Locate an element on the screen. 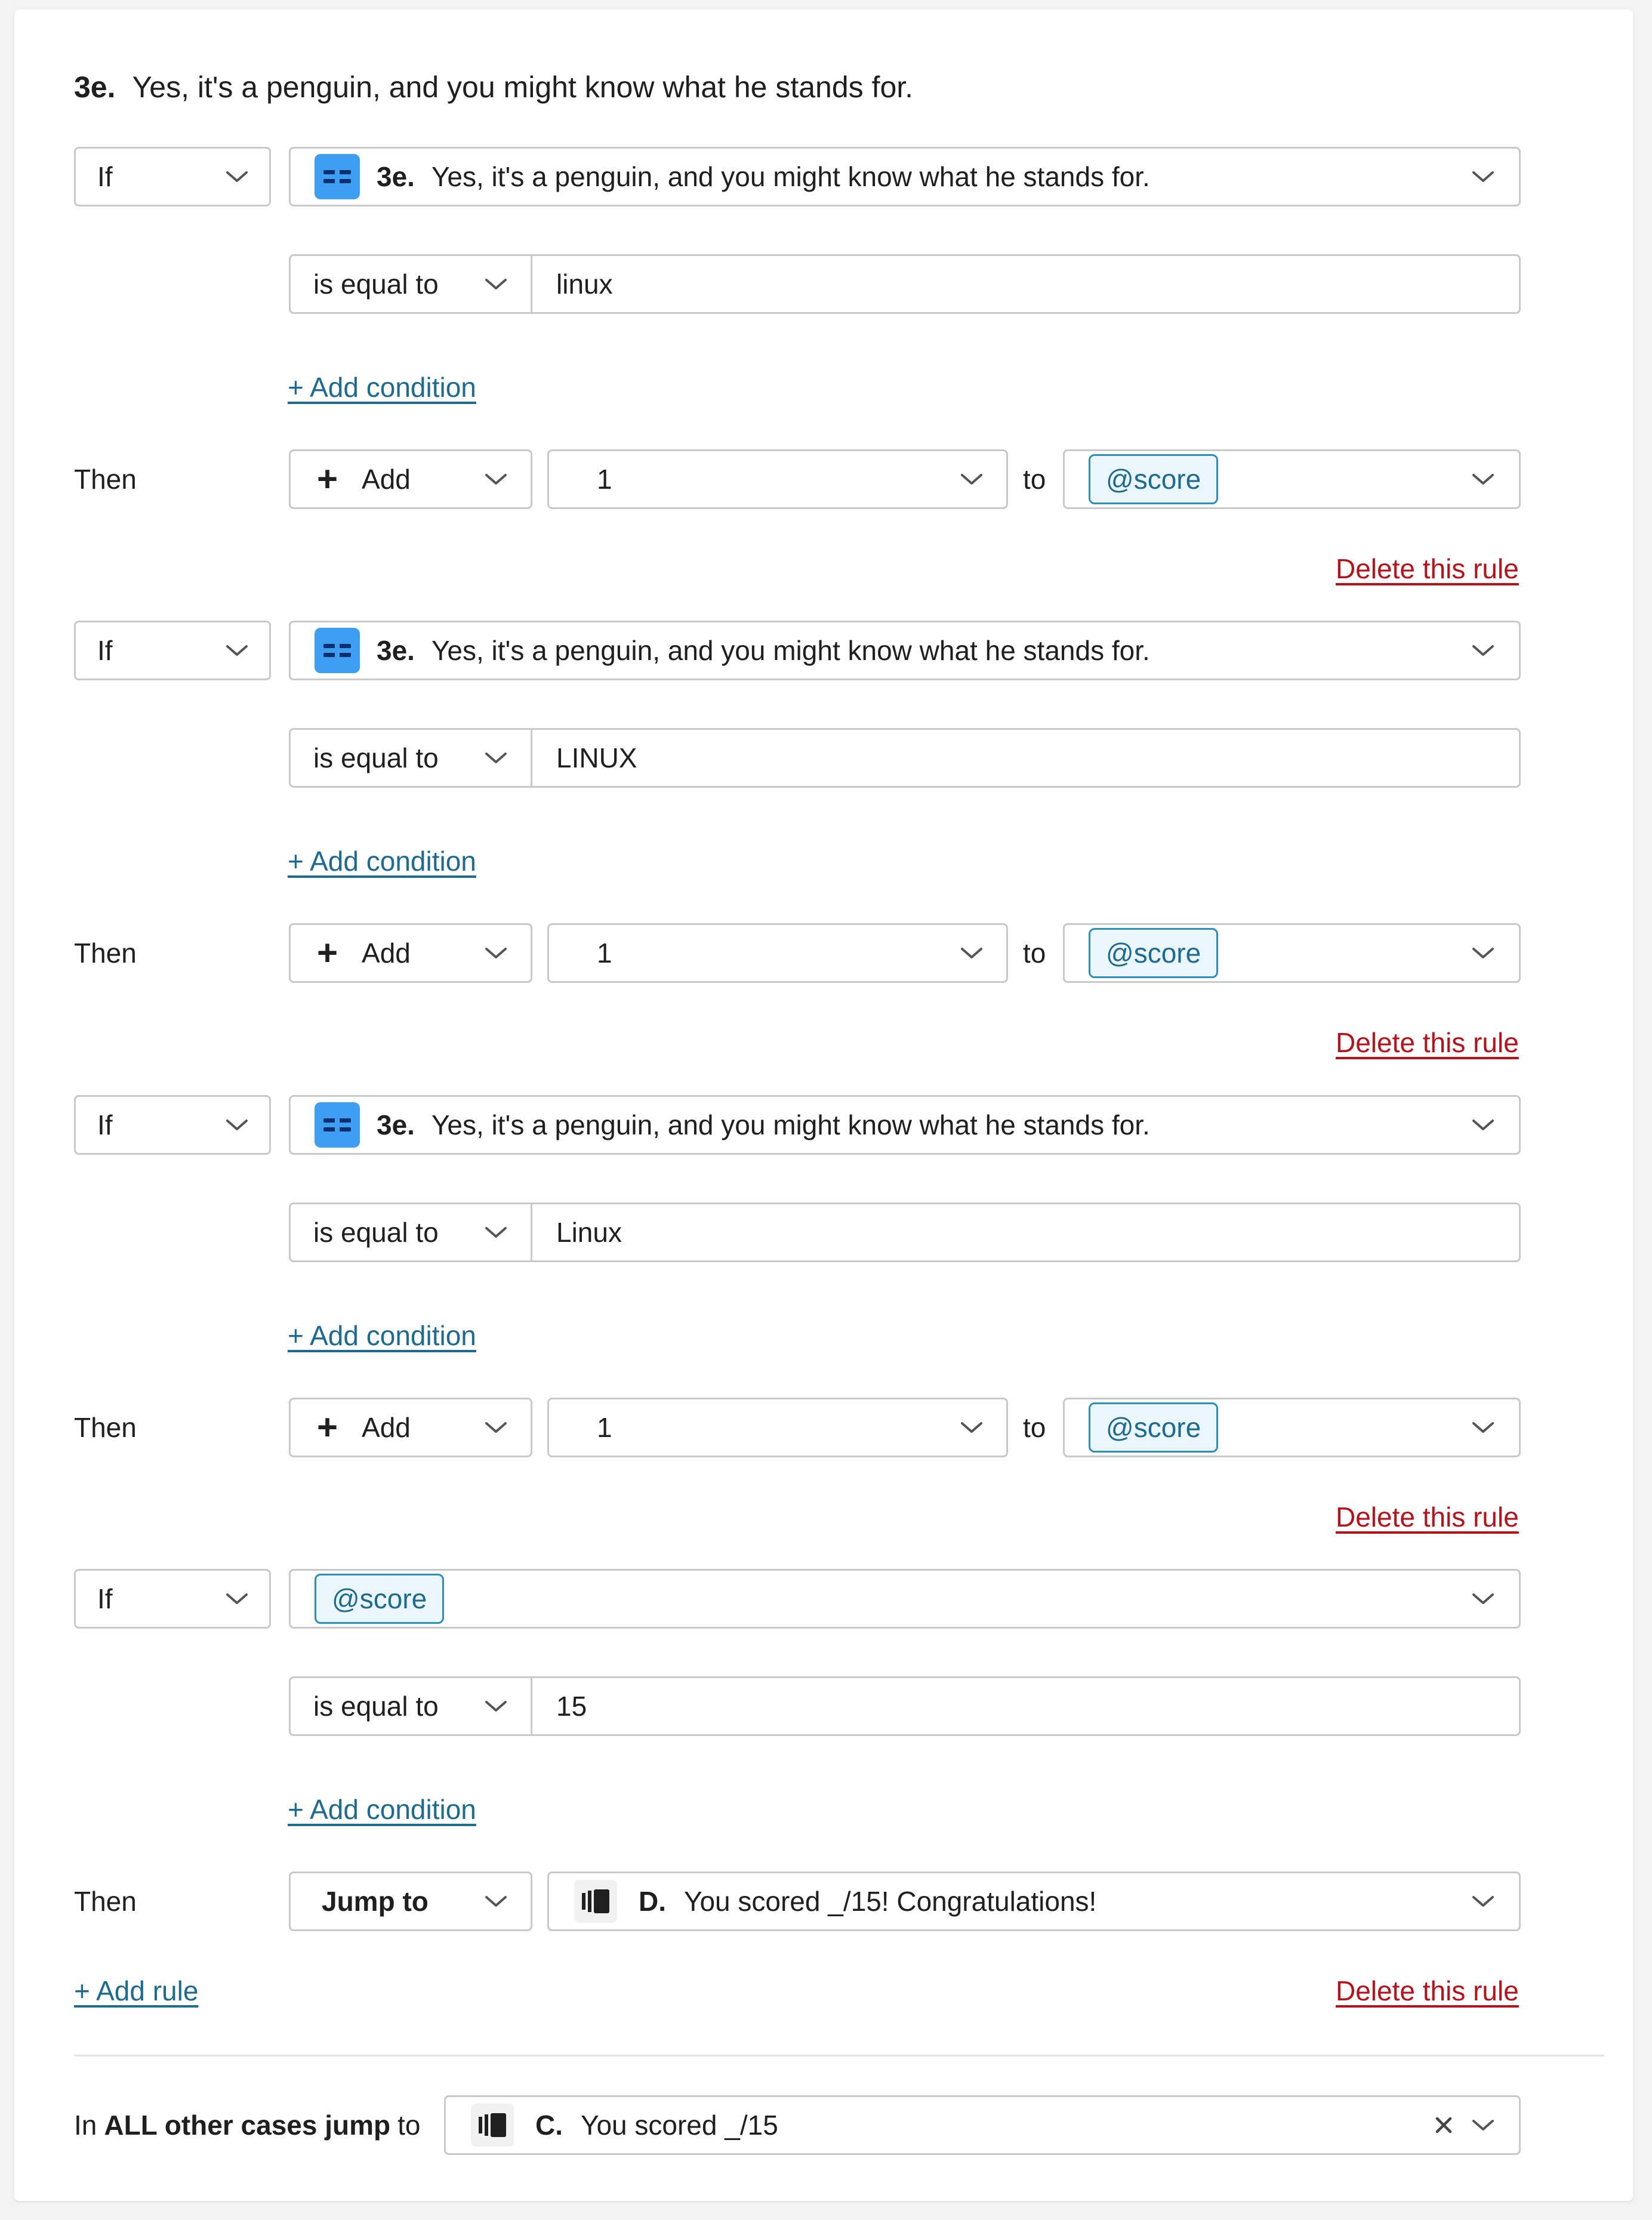 Image resolution: width=1652 pixels, height=2220 pixels. add-rule-link: + Add rule is located at coordinates (136, 1991).